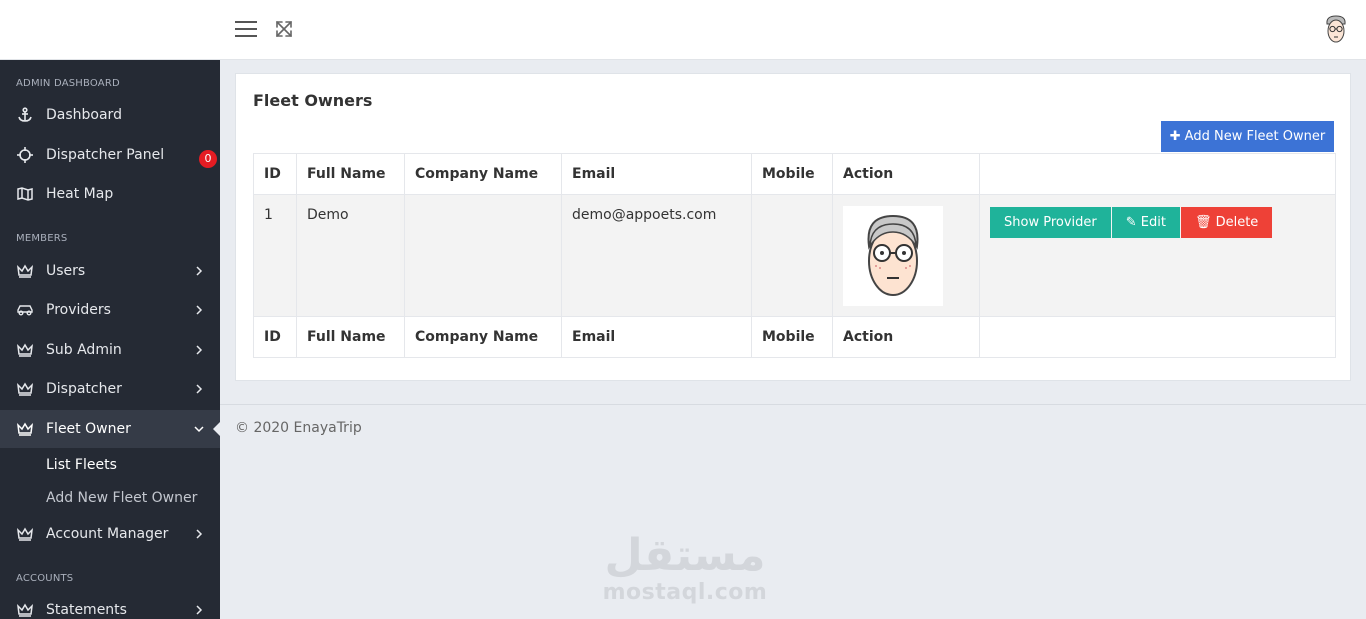 The width and height of the screenshot is (1366, 619). What do you see at coordinates (1153, 222) in the screenshot?
I see `edit-label: Edit` at bounding box center [1153, 222].